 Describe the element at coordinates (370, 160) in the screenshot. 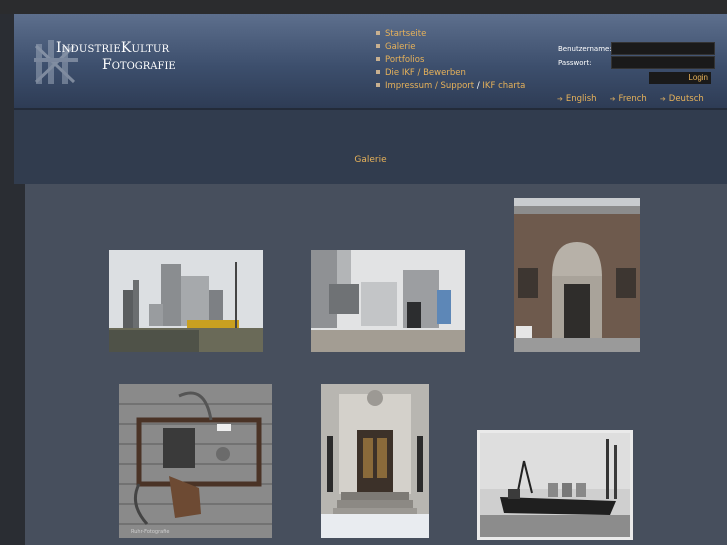

I see `page-title: Galerie` at that location.